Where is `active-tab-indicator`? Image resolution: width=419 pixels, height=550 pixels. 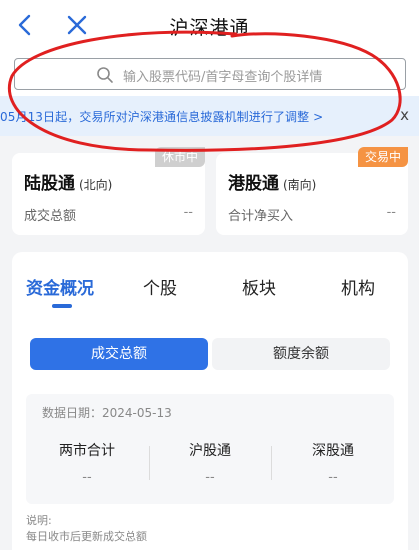
active-tab-indicator is located at coordinates (62, 306).